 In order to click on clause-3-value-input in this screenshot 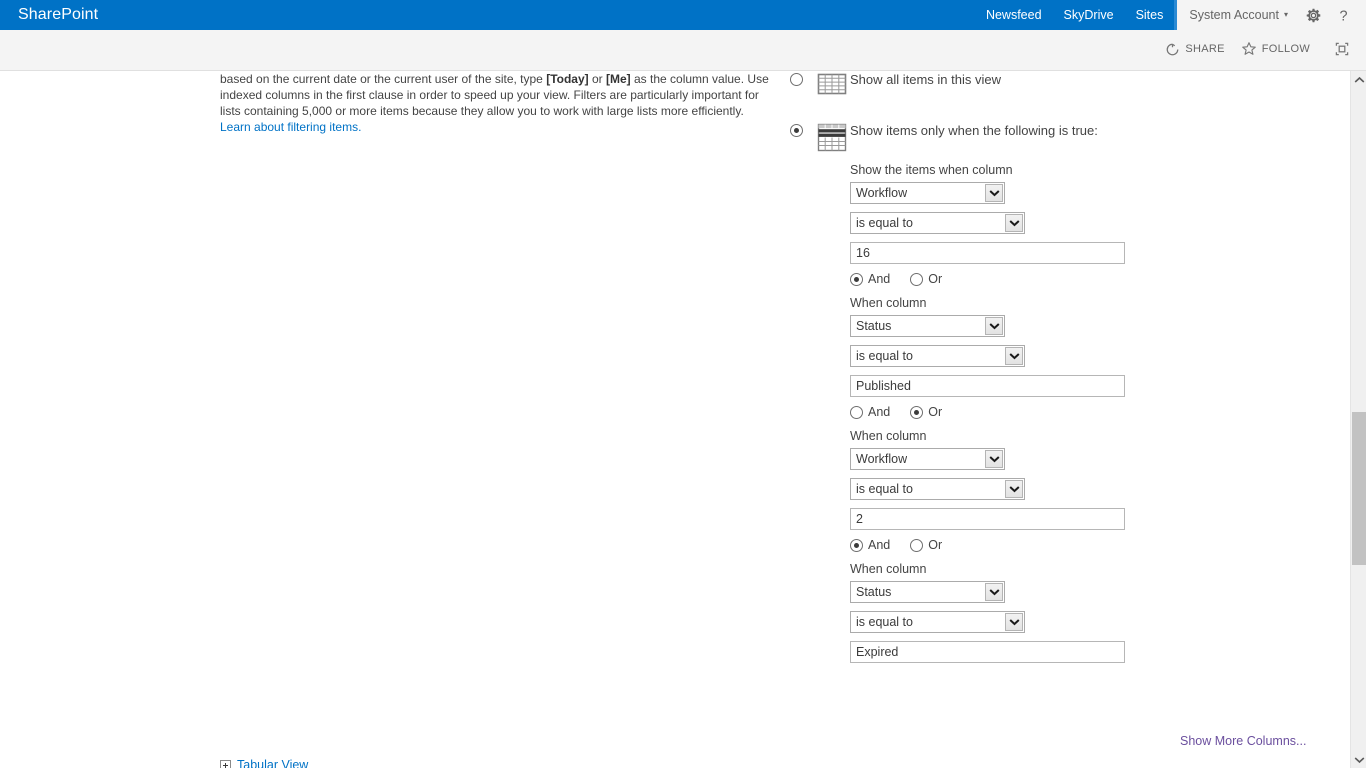, I will do `click(987, 519)`.